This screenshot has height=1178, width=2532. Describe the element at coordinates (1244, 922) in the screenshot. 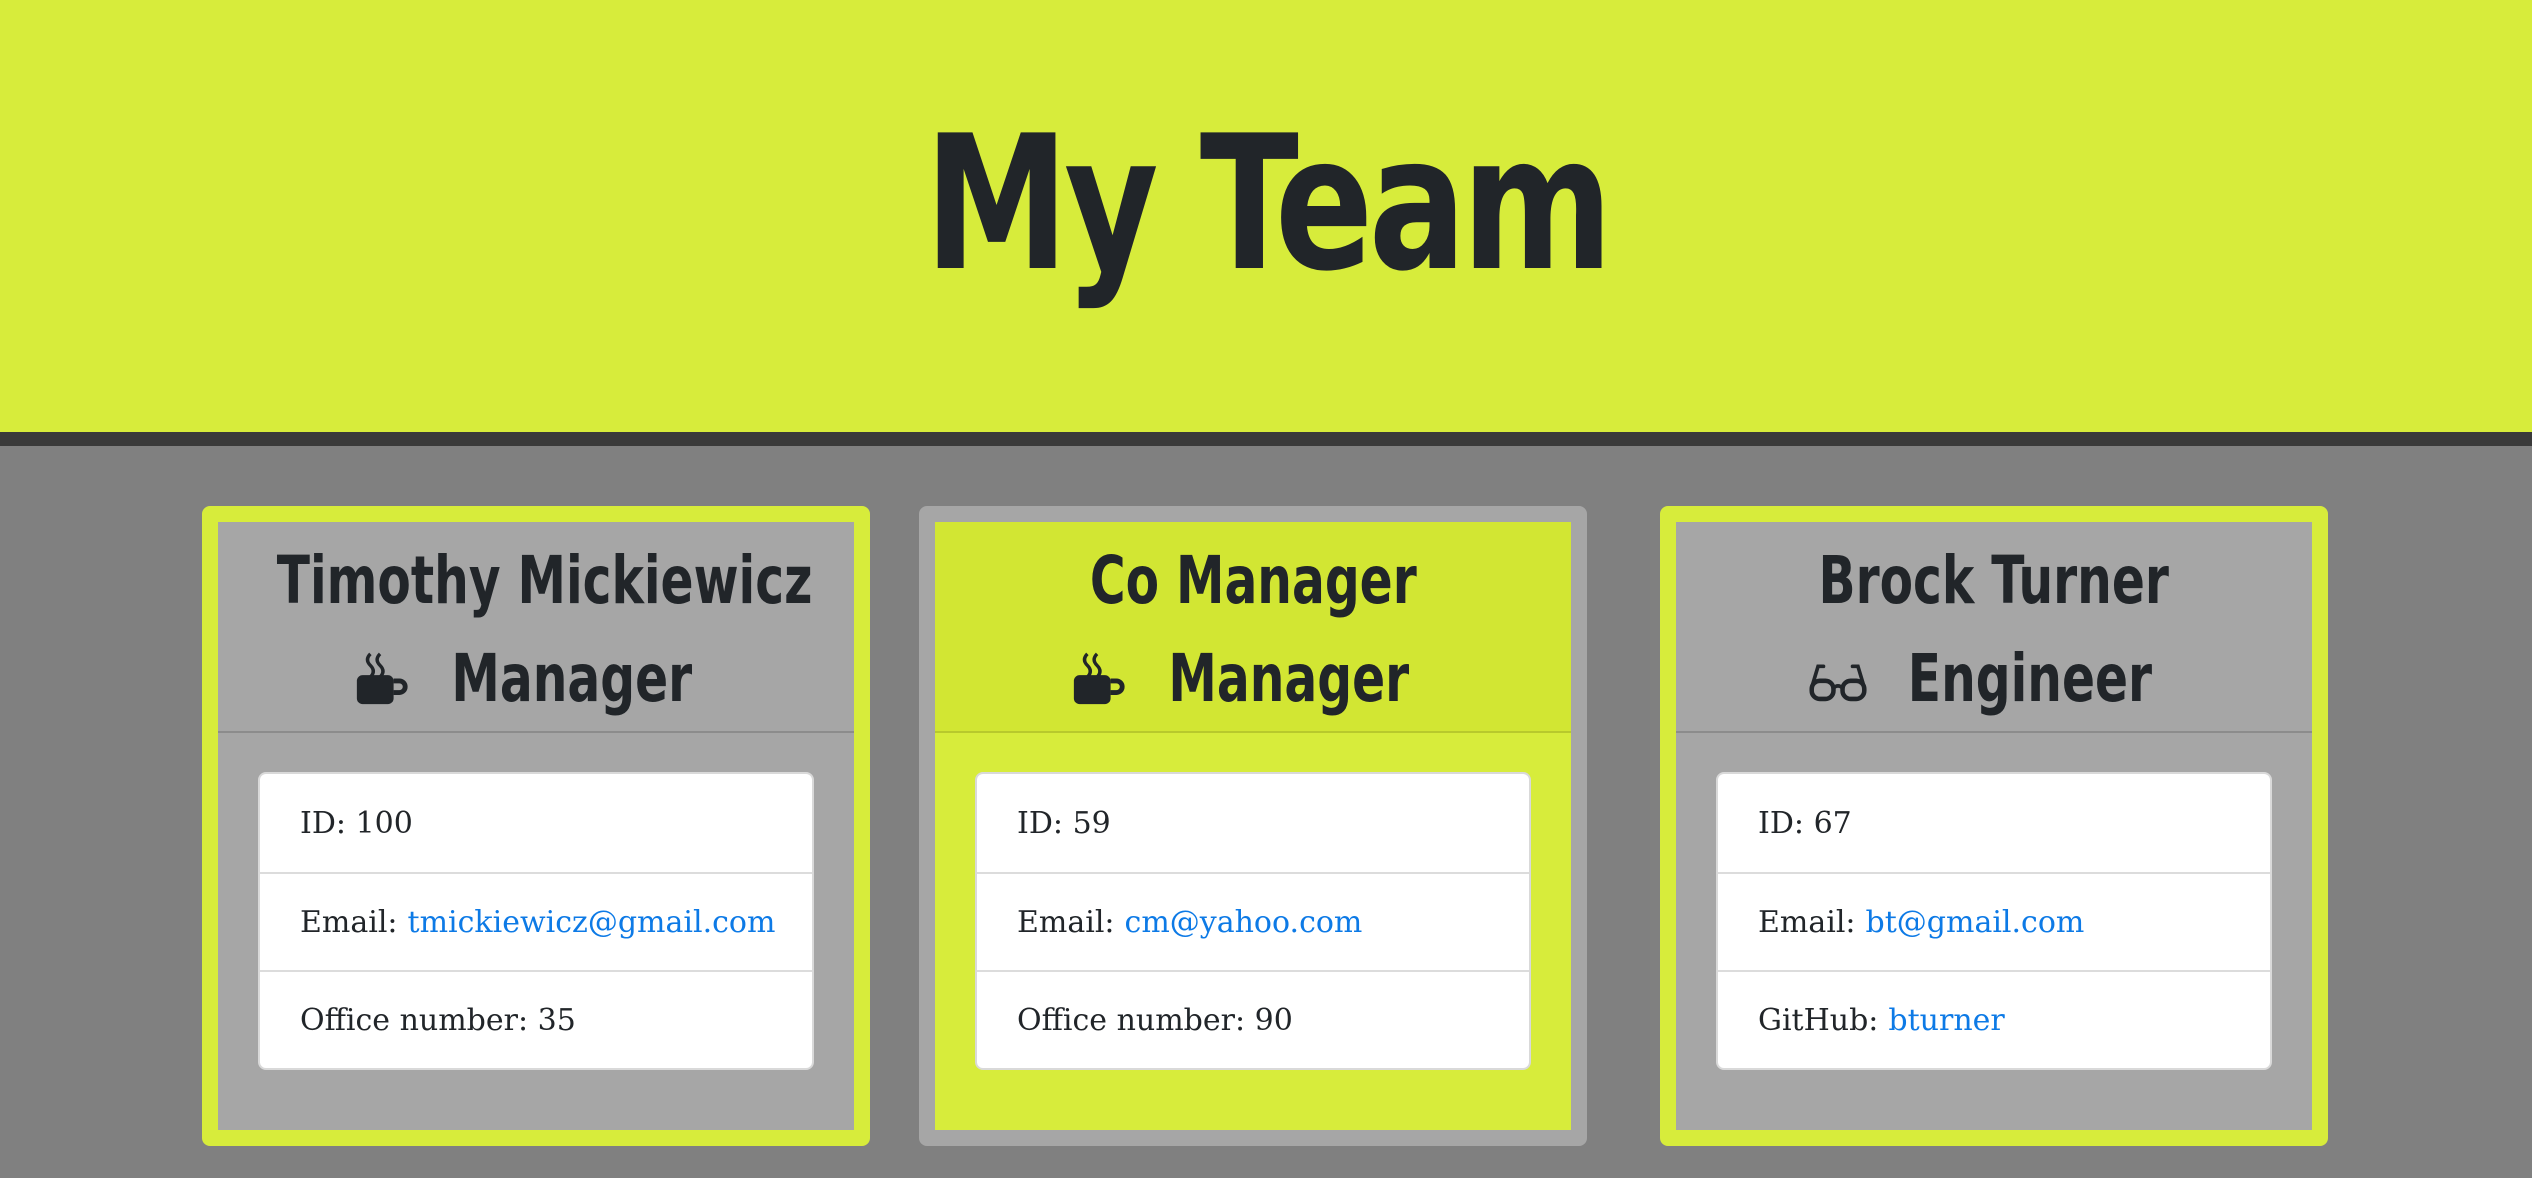

I see `email-link: cm@yahoo.com` at that location.